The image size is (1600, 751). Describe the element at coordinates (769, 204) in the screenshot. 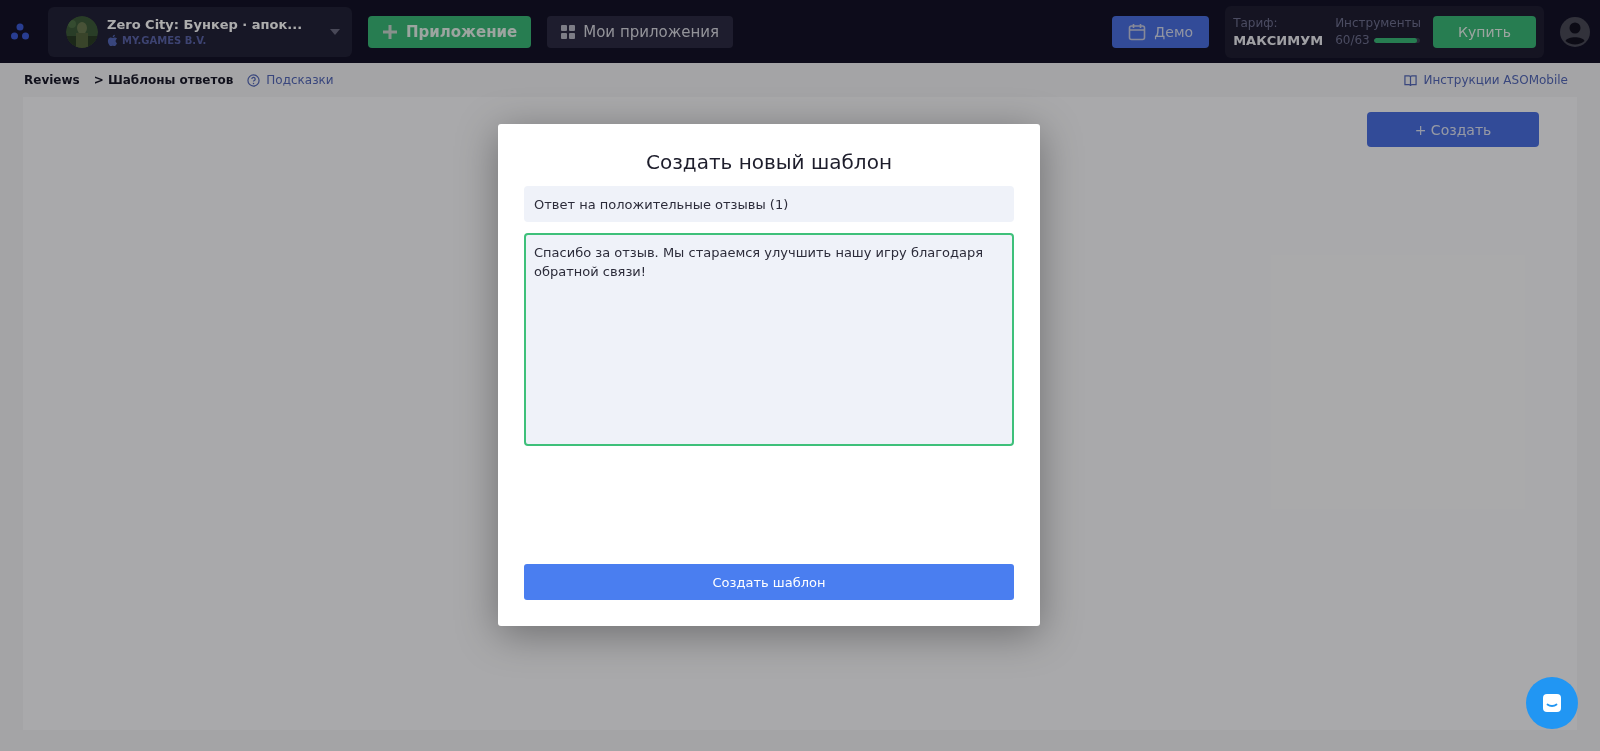

I see `template-name-field: Ответ на положительные отзывы (1)` at that location.